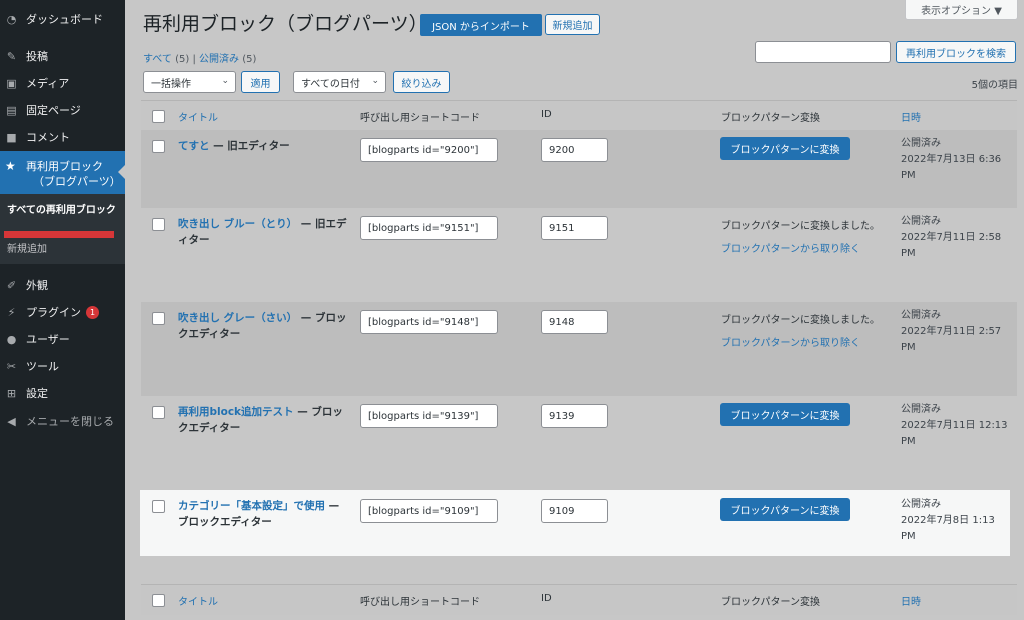 The height and width of the screenshot is (620, 1024). I want to click on apply-button: 適用, so click(260, 82).